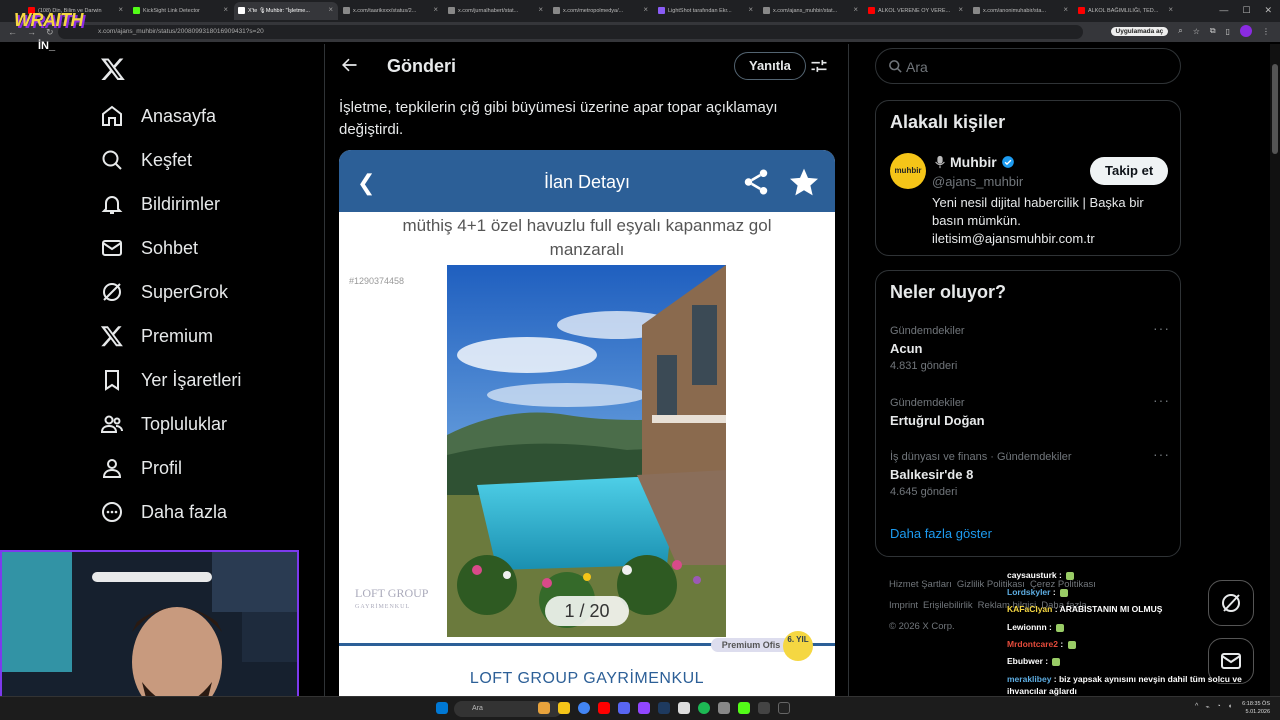 This screenshot has width=1280, height=720. I want to click on chat-username: meraklibey, so click(1029, 679).